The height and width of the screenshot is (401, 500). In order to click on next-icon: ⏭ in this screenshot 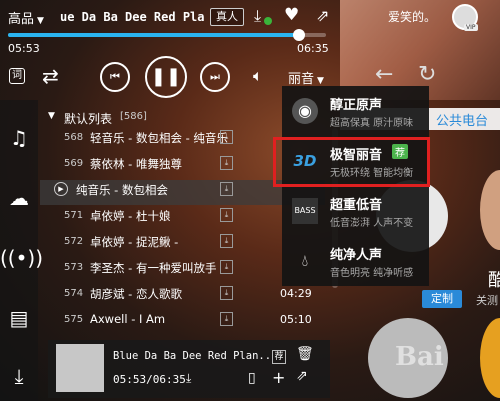, I will do `click(215, 76)`.